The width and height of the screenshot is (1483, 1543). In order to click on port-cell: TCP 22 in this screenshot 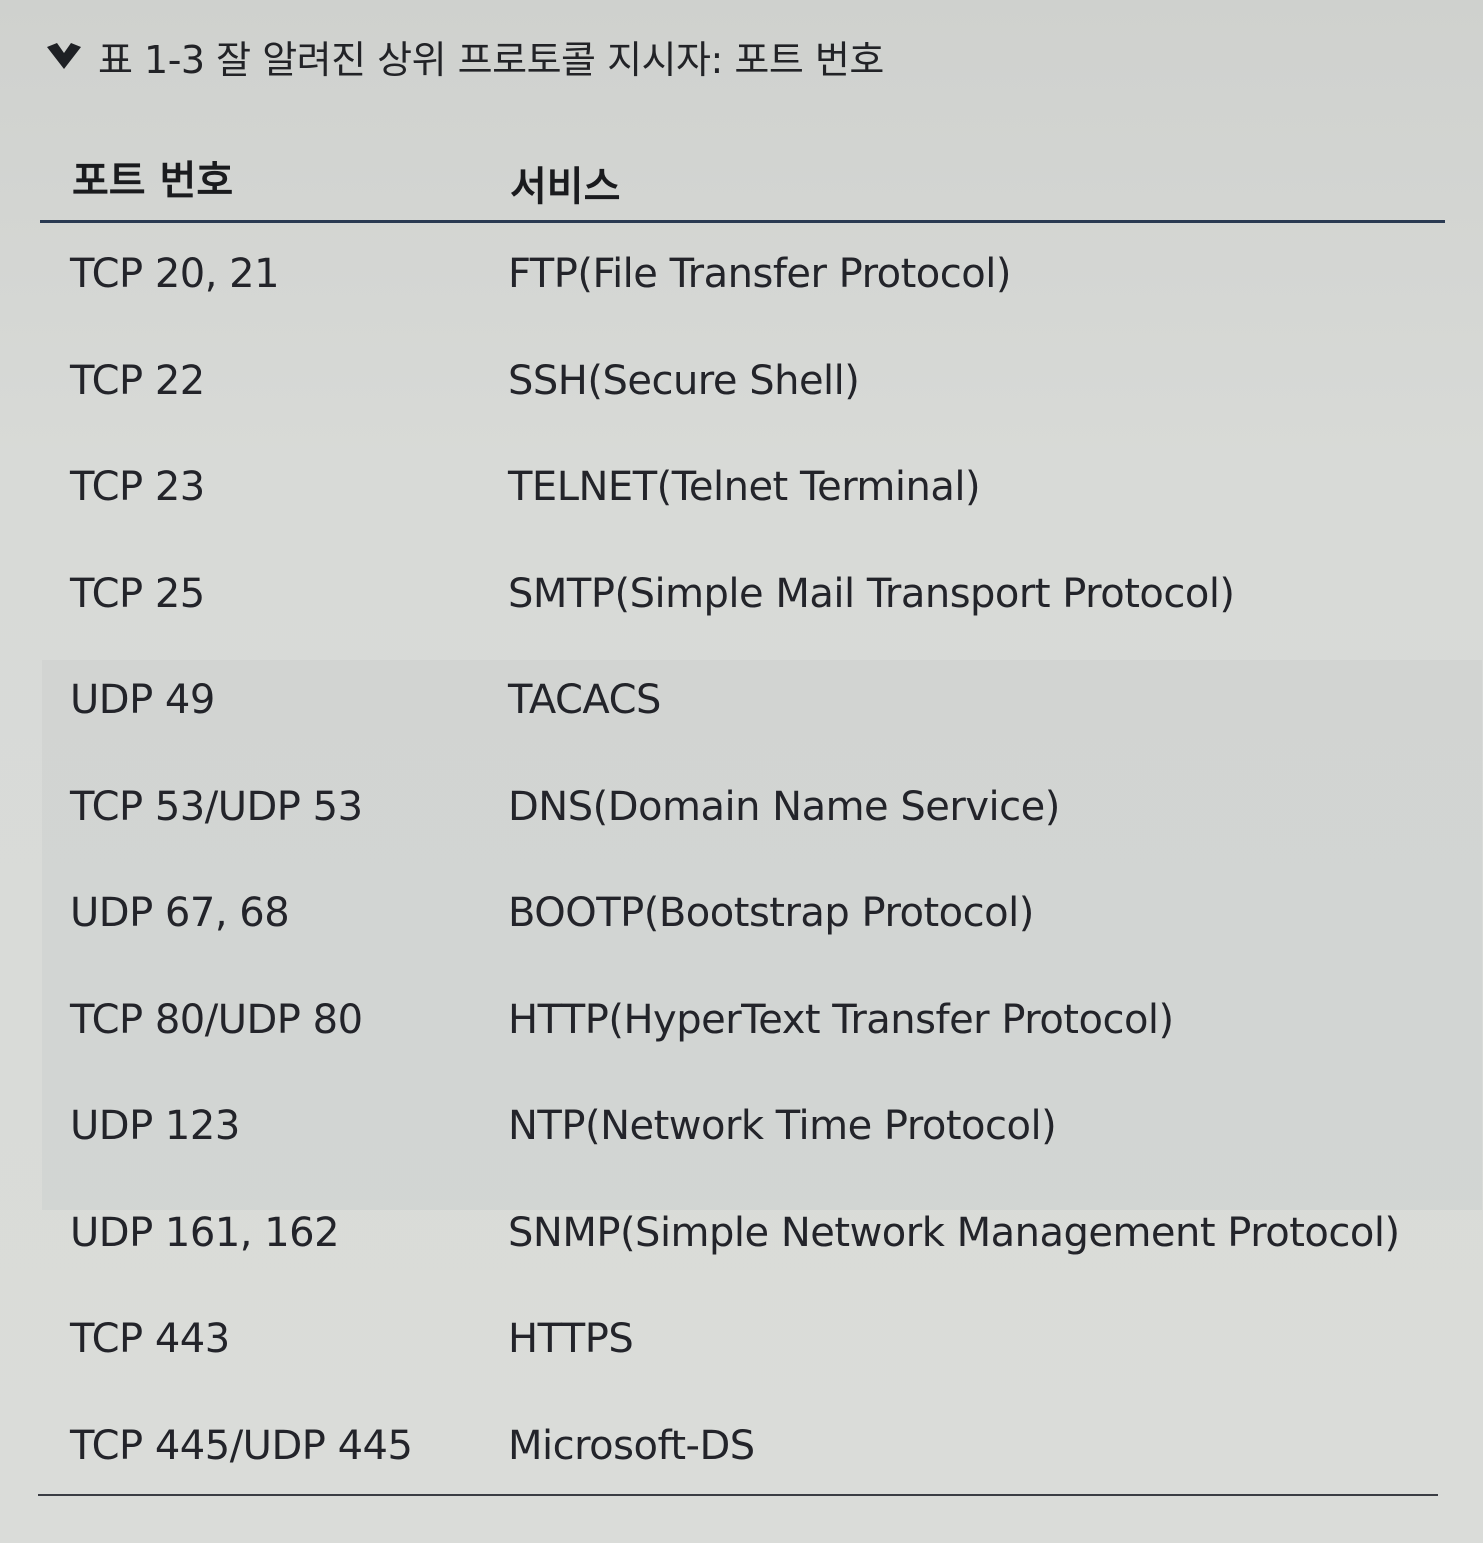, I will do `click(137, 380)`.